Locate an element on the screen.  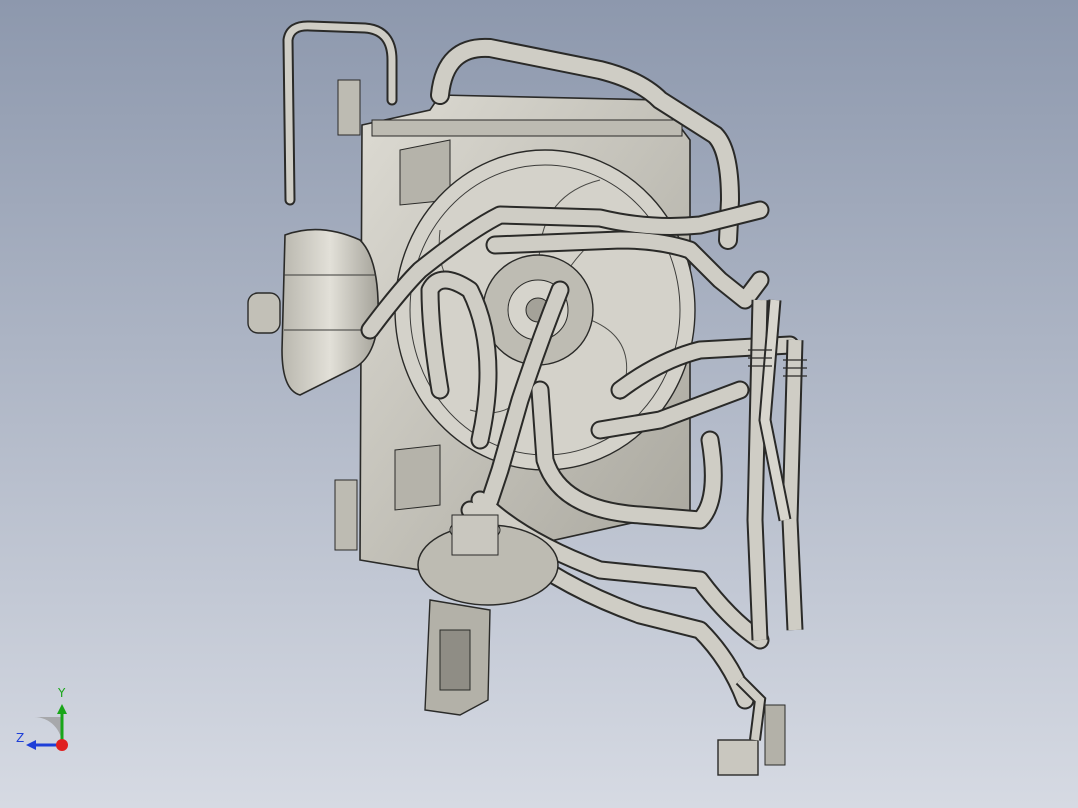
expansion-tank is located at coordinates (313, 312).